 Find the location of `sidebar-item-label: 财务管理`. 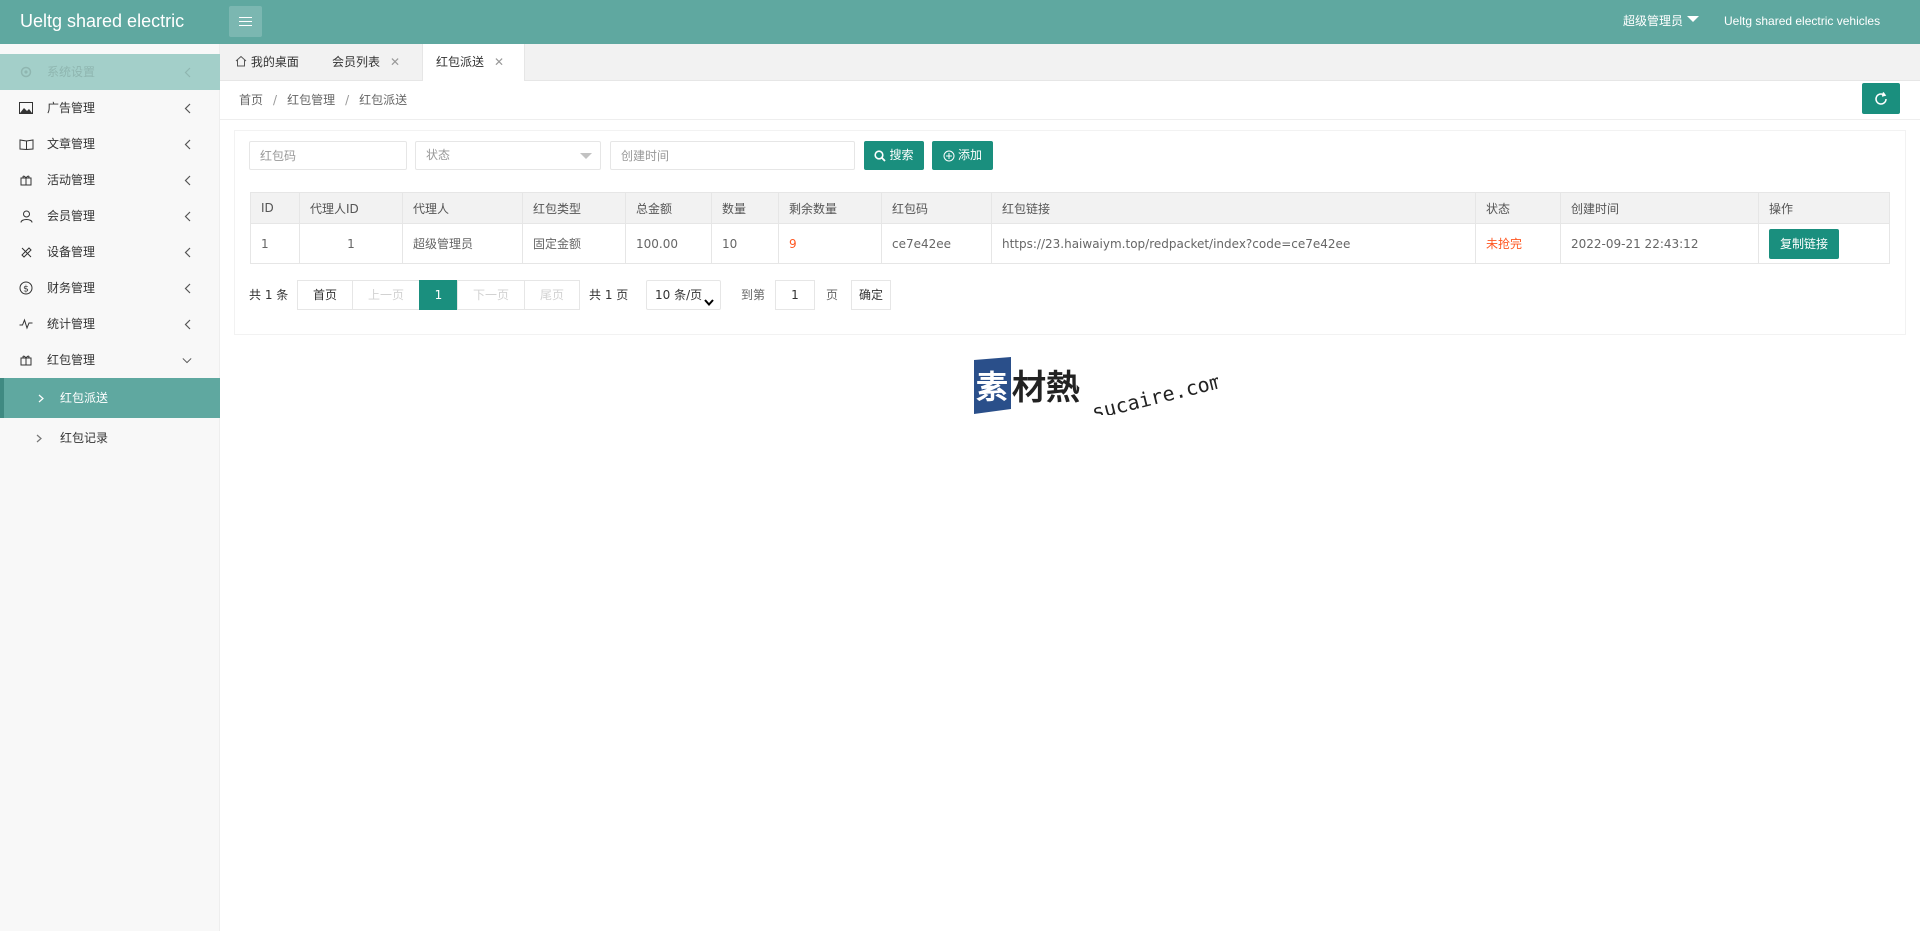

sidebar-item-label: 财务管理 is located at coordinates (71, 288).